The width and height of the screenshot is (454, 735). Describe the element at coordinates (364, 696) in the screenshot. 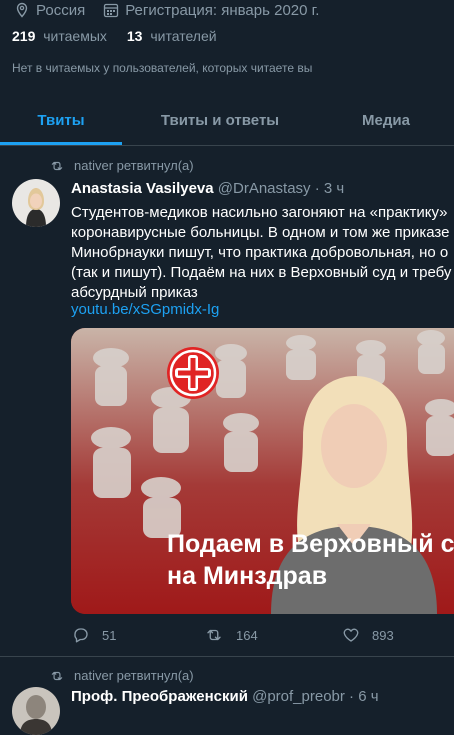

I see `tweet-time: · 6 ч` at that location.